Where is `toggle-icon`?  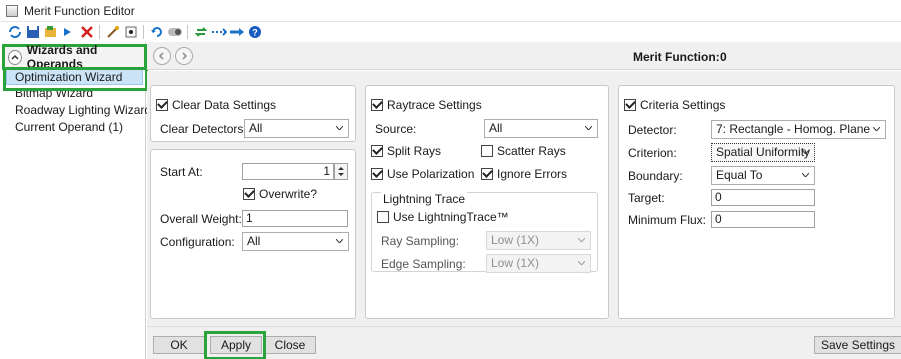
toggle-icon is located at coordinates (174, 32).